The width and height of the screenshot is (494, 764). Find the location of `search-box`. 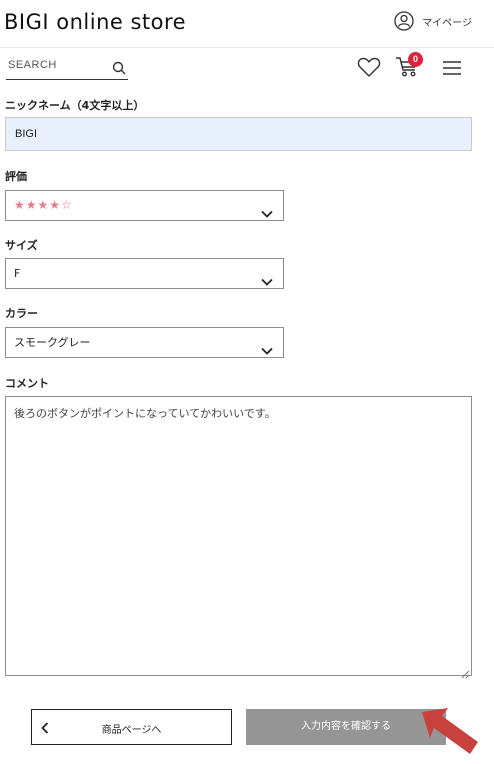

search-box is located at coordinates (67, 68).